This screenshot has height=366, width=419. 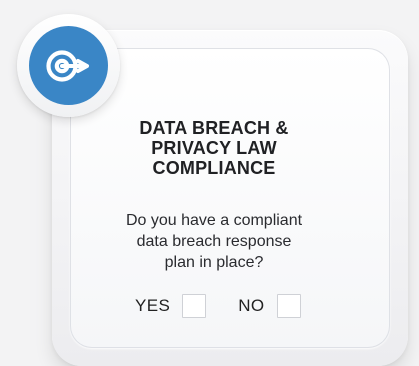 I want to click on question-line-3: plan in place?, so click(x=214, y=262).